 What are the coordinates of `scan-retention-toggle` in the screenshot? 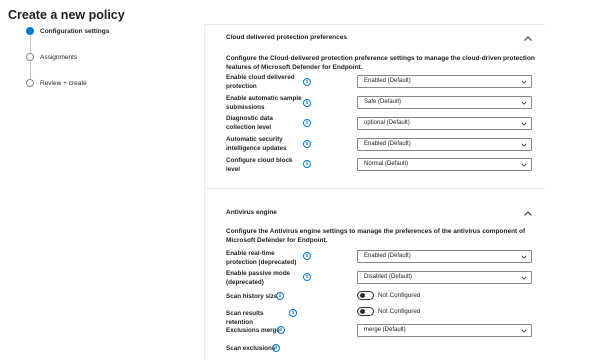 It's located at (365, 311).